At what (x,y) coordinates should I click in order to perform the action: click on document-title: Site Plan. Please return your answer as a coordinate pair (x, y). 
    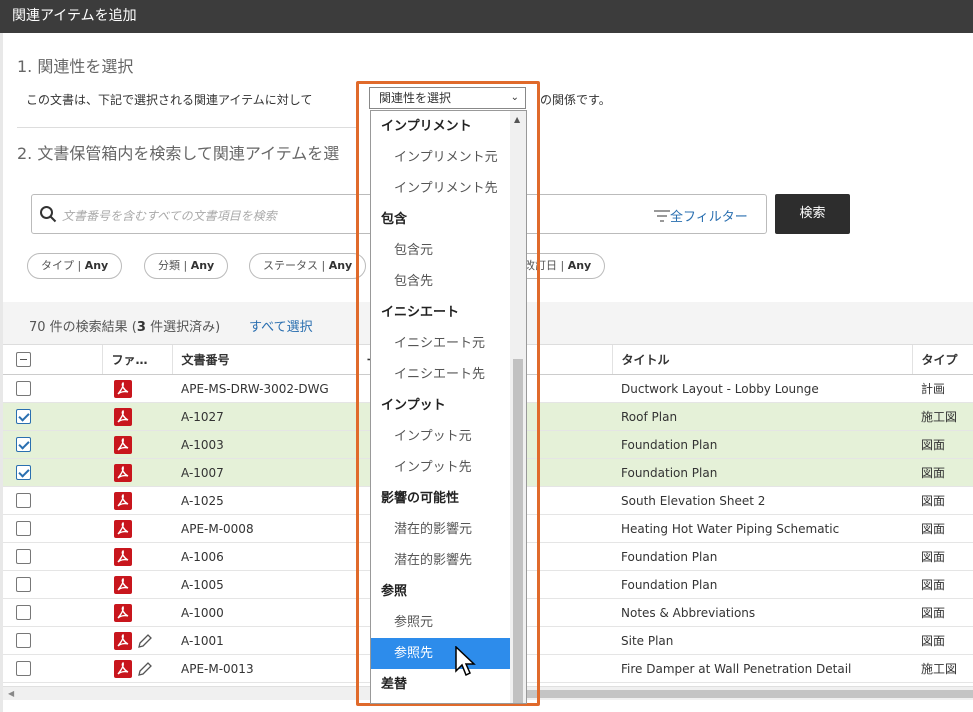
    Looking at the image, I should click on (762, 640).